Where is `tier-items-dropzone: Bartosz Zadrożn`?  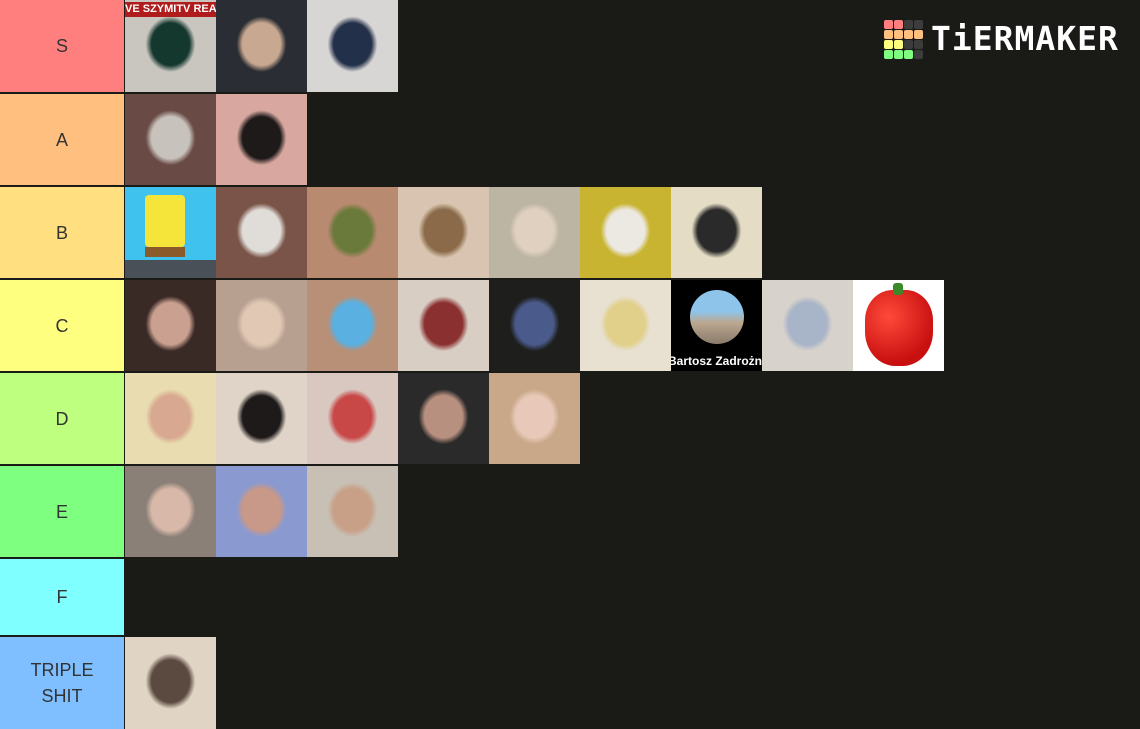 tier-items-dropzone: Bartosz Zadrożn is located at coordinates (632, 325).